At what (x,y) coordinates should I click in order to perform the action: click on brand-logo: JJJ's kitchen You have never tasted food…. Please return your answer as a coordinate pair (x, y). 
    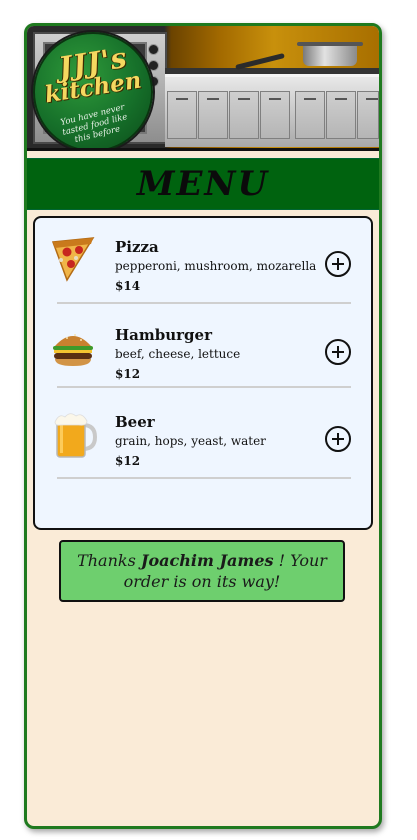
    Looking at the image, I should click on (93, 90).